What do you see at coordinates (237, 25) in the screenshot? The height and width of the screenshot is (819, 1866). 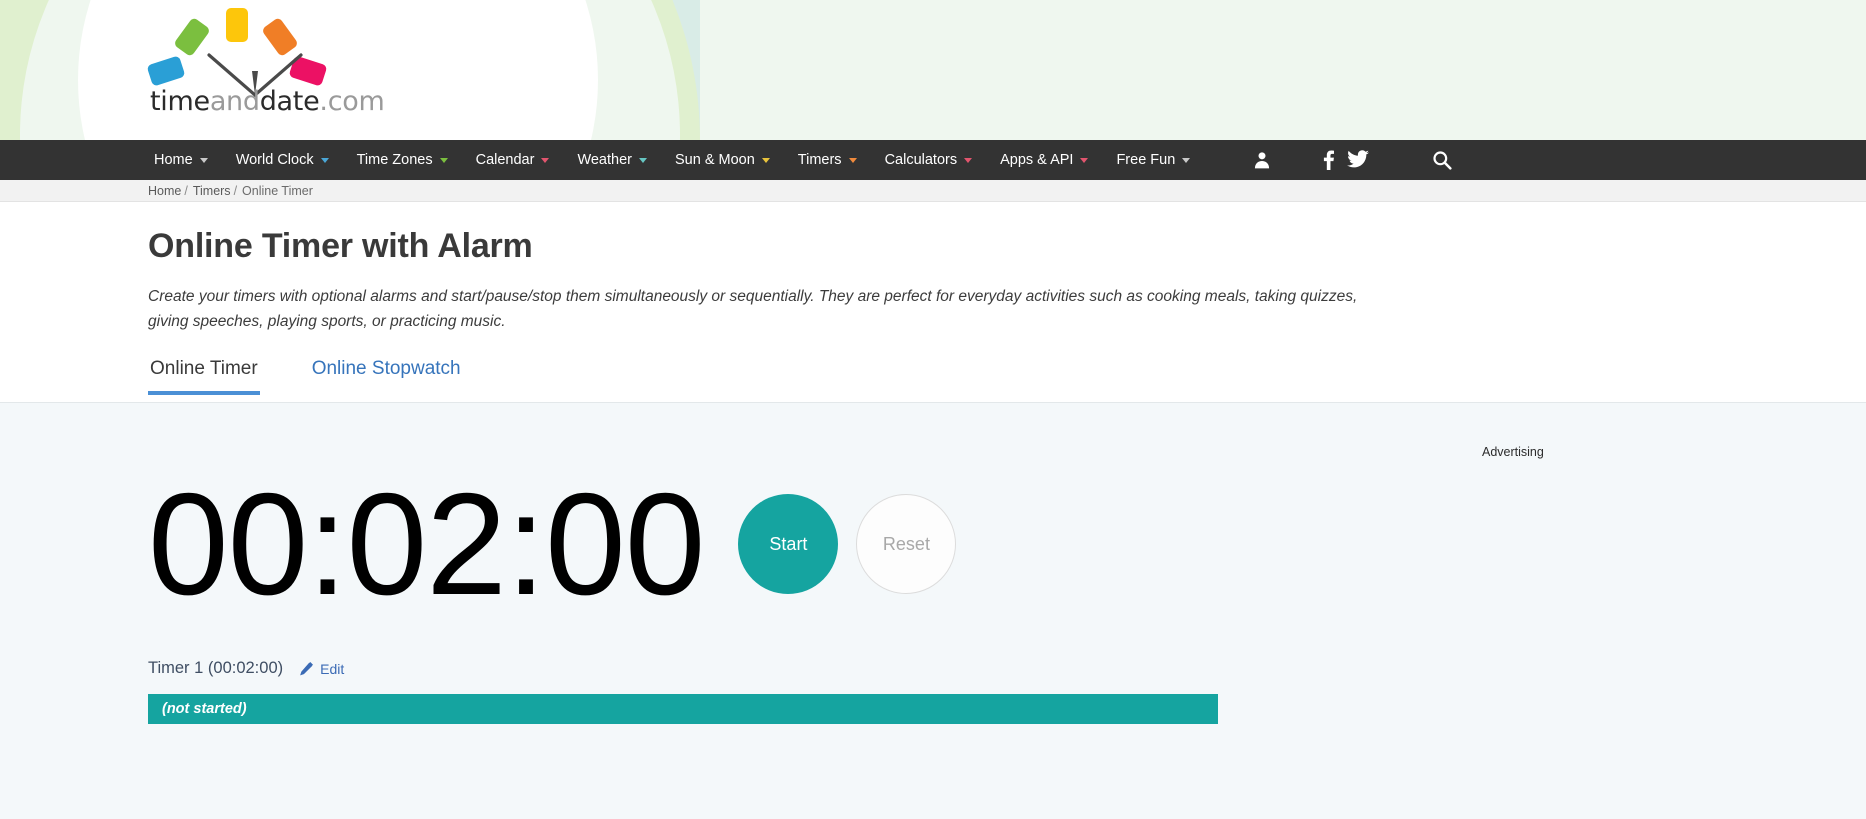 I see `logo-tick-yellow-icon` at bounding box center [237, 25].